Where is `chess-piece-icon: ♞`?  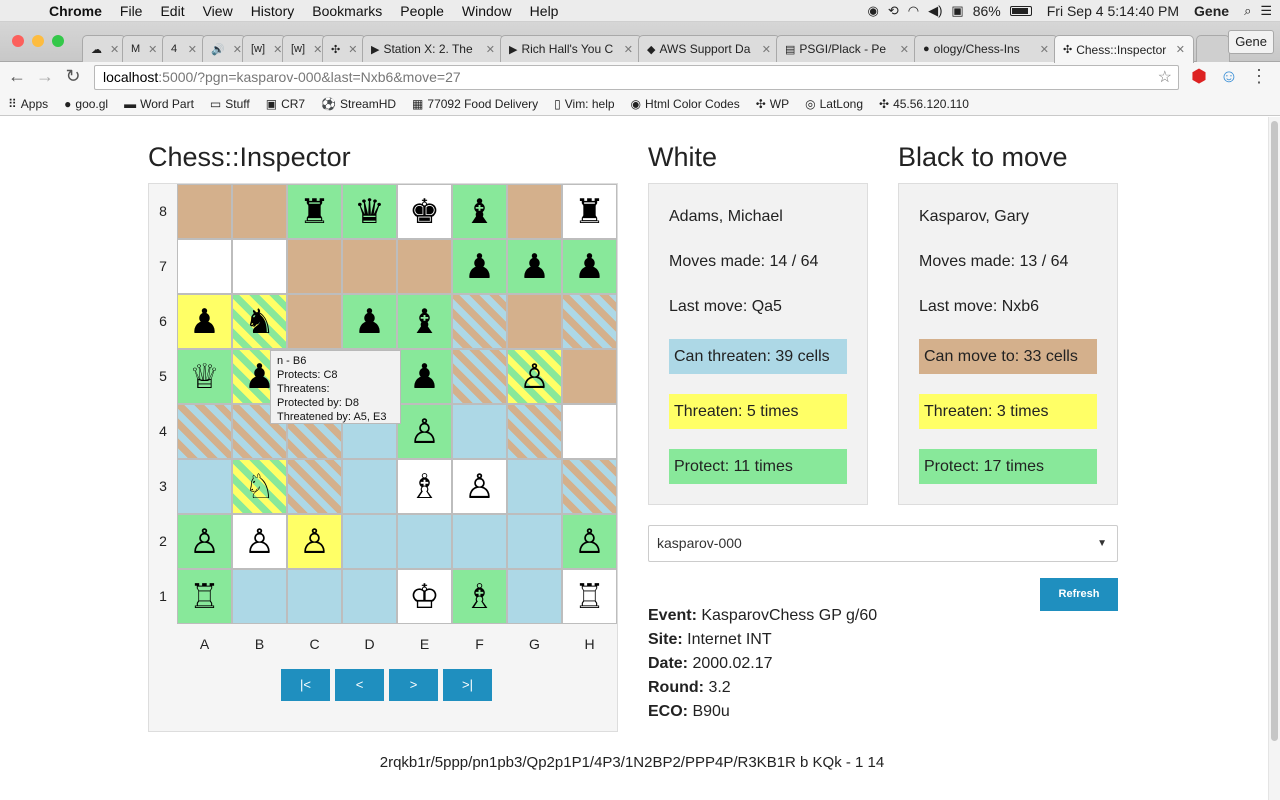 chess-piece-icon: ♞ is located at coordinates (260, 322).